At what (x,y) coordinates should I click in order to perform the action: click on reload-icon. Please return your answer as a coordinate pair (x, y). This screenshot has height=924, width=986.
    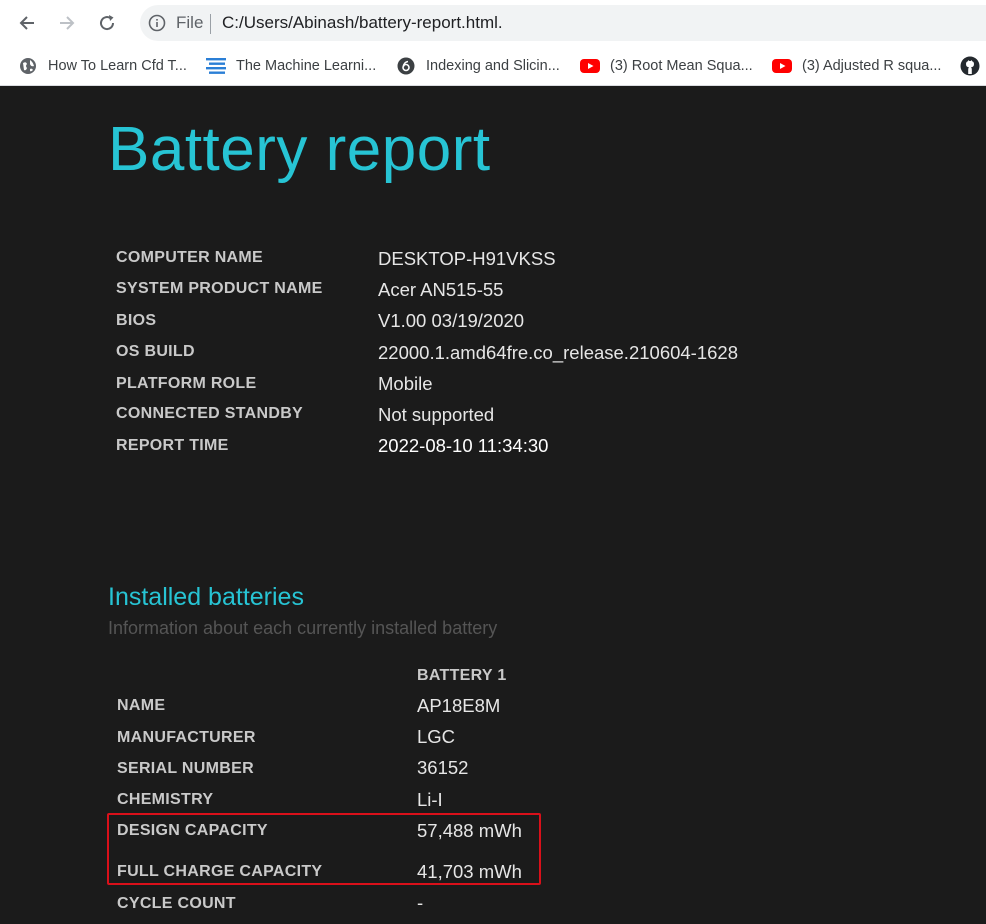
    Looking at the image, I should click on (107, 23).